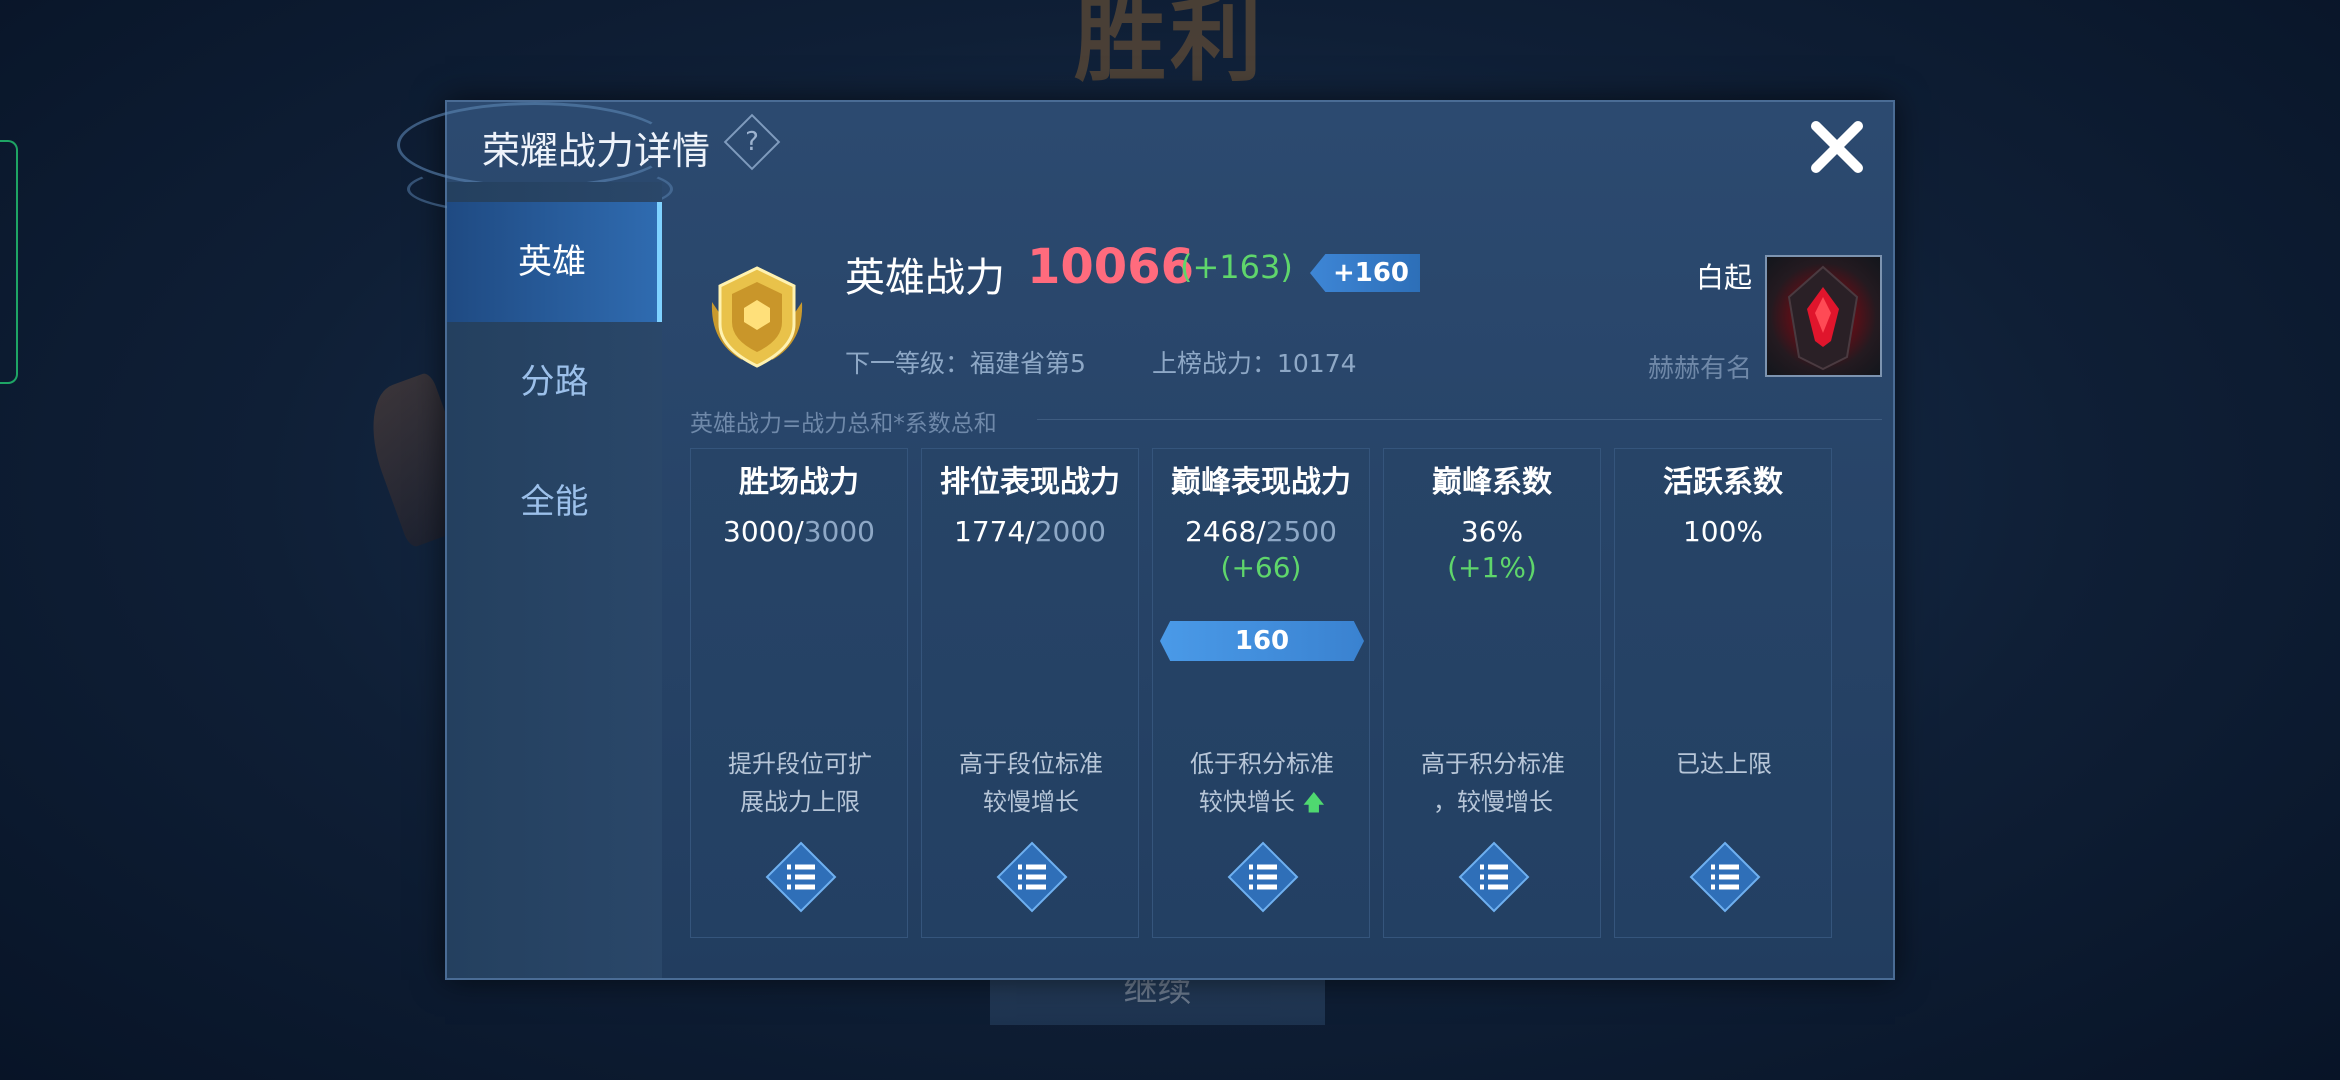 The width and height of the screenshot is (2340, 1080). I want to click on card-ranked-performance: 排位表现战力 1774/2000 高于段位标准 较慢增长, so click(1030, 693).